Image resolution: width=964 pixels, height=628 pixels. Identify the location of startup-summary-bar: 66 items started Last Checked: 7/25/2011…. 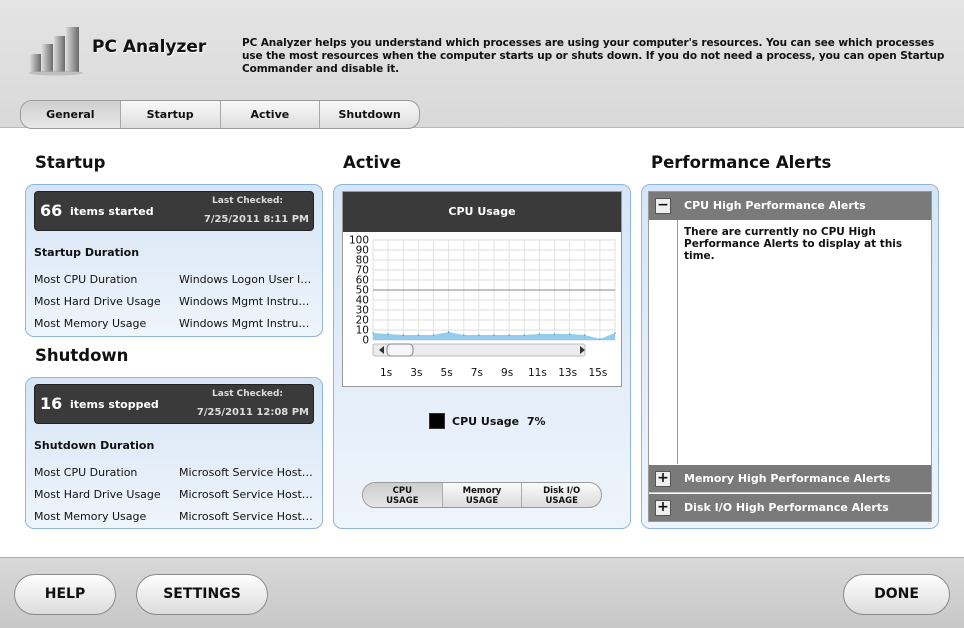
(174, 211).